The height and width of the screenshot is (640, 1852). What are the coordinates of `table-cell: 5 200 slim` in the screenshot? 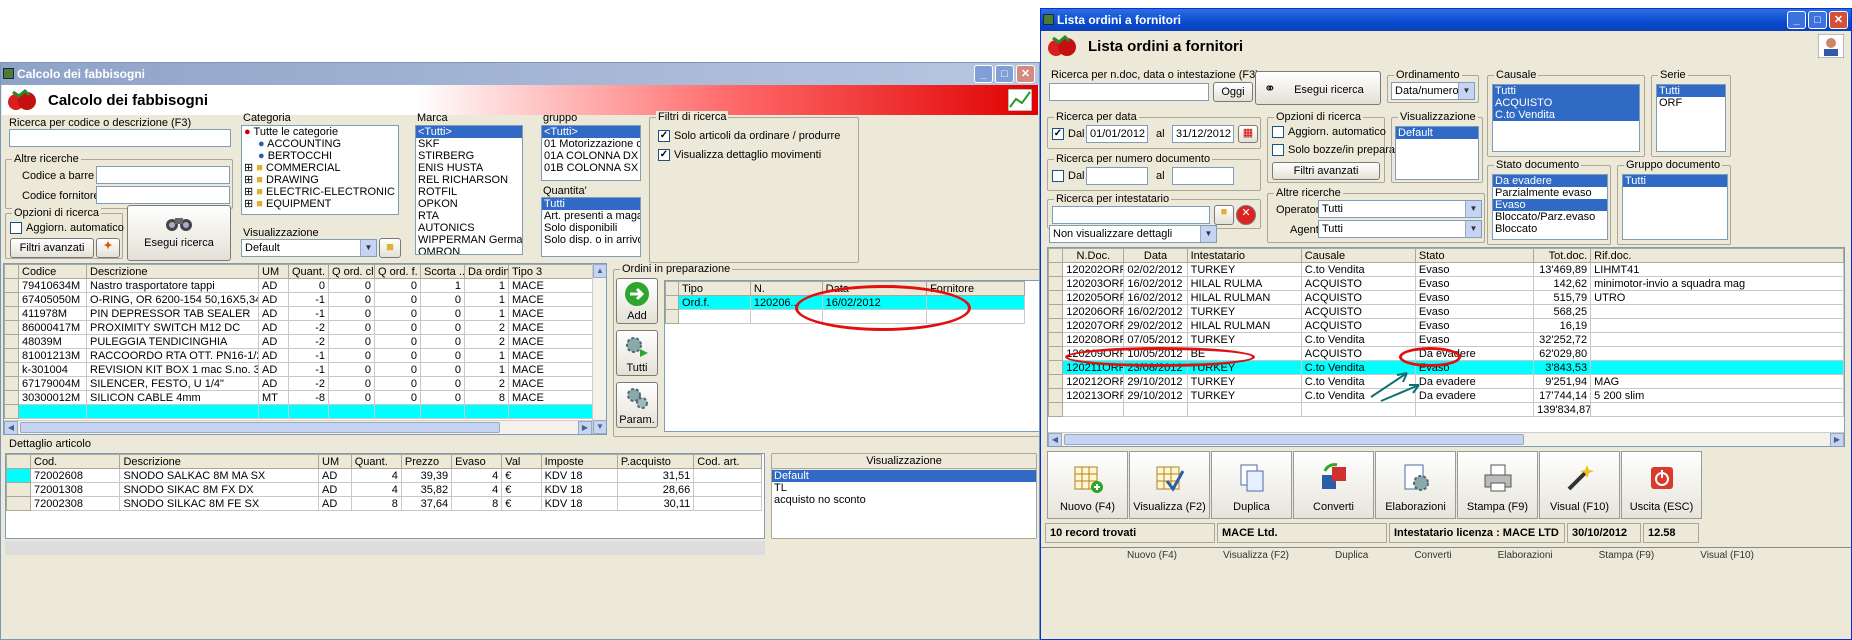 It's located at (1717, 395).